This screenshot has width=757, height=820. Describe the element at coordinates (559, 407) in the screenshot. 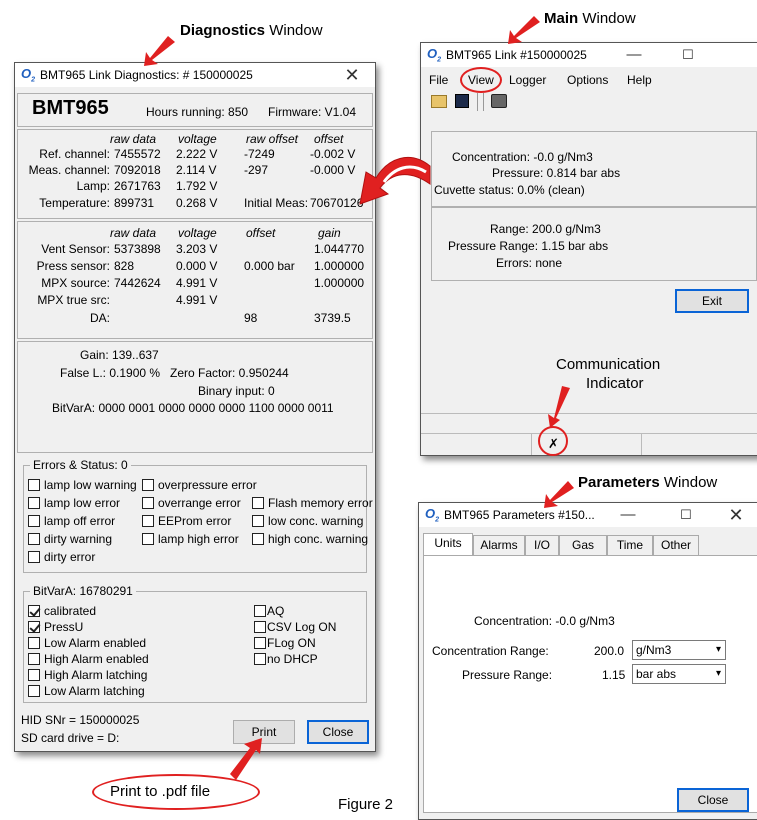

I see `red-arrow-communication` at that location.